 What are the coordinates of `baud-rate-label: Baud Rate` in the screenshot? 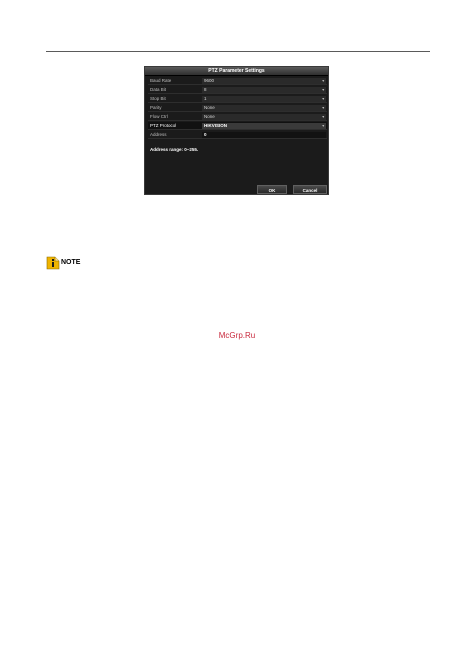 It's located at (161, 80).